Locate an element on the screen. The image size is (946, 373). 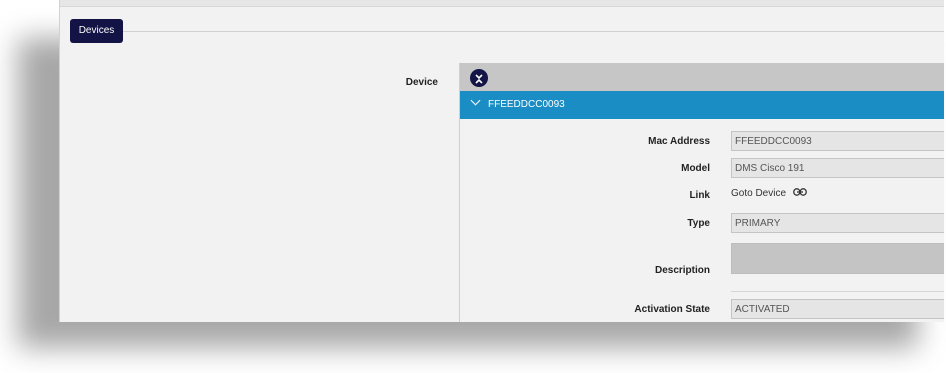
device-item-header: FFEEDDCC0093 is located at coordinates (702, 105).